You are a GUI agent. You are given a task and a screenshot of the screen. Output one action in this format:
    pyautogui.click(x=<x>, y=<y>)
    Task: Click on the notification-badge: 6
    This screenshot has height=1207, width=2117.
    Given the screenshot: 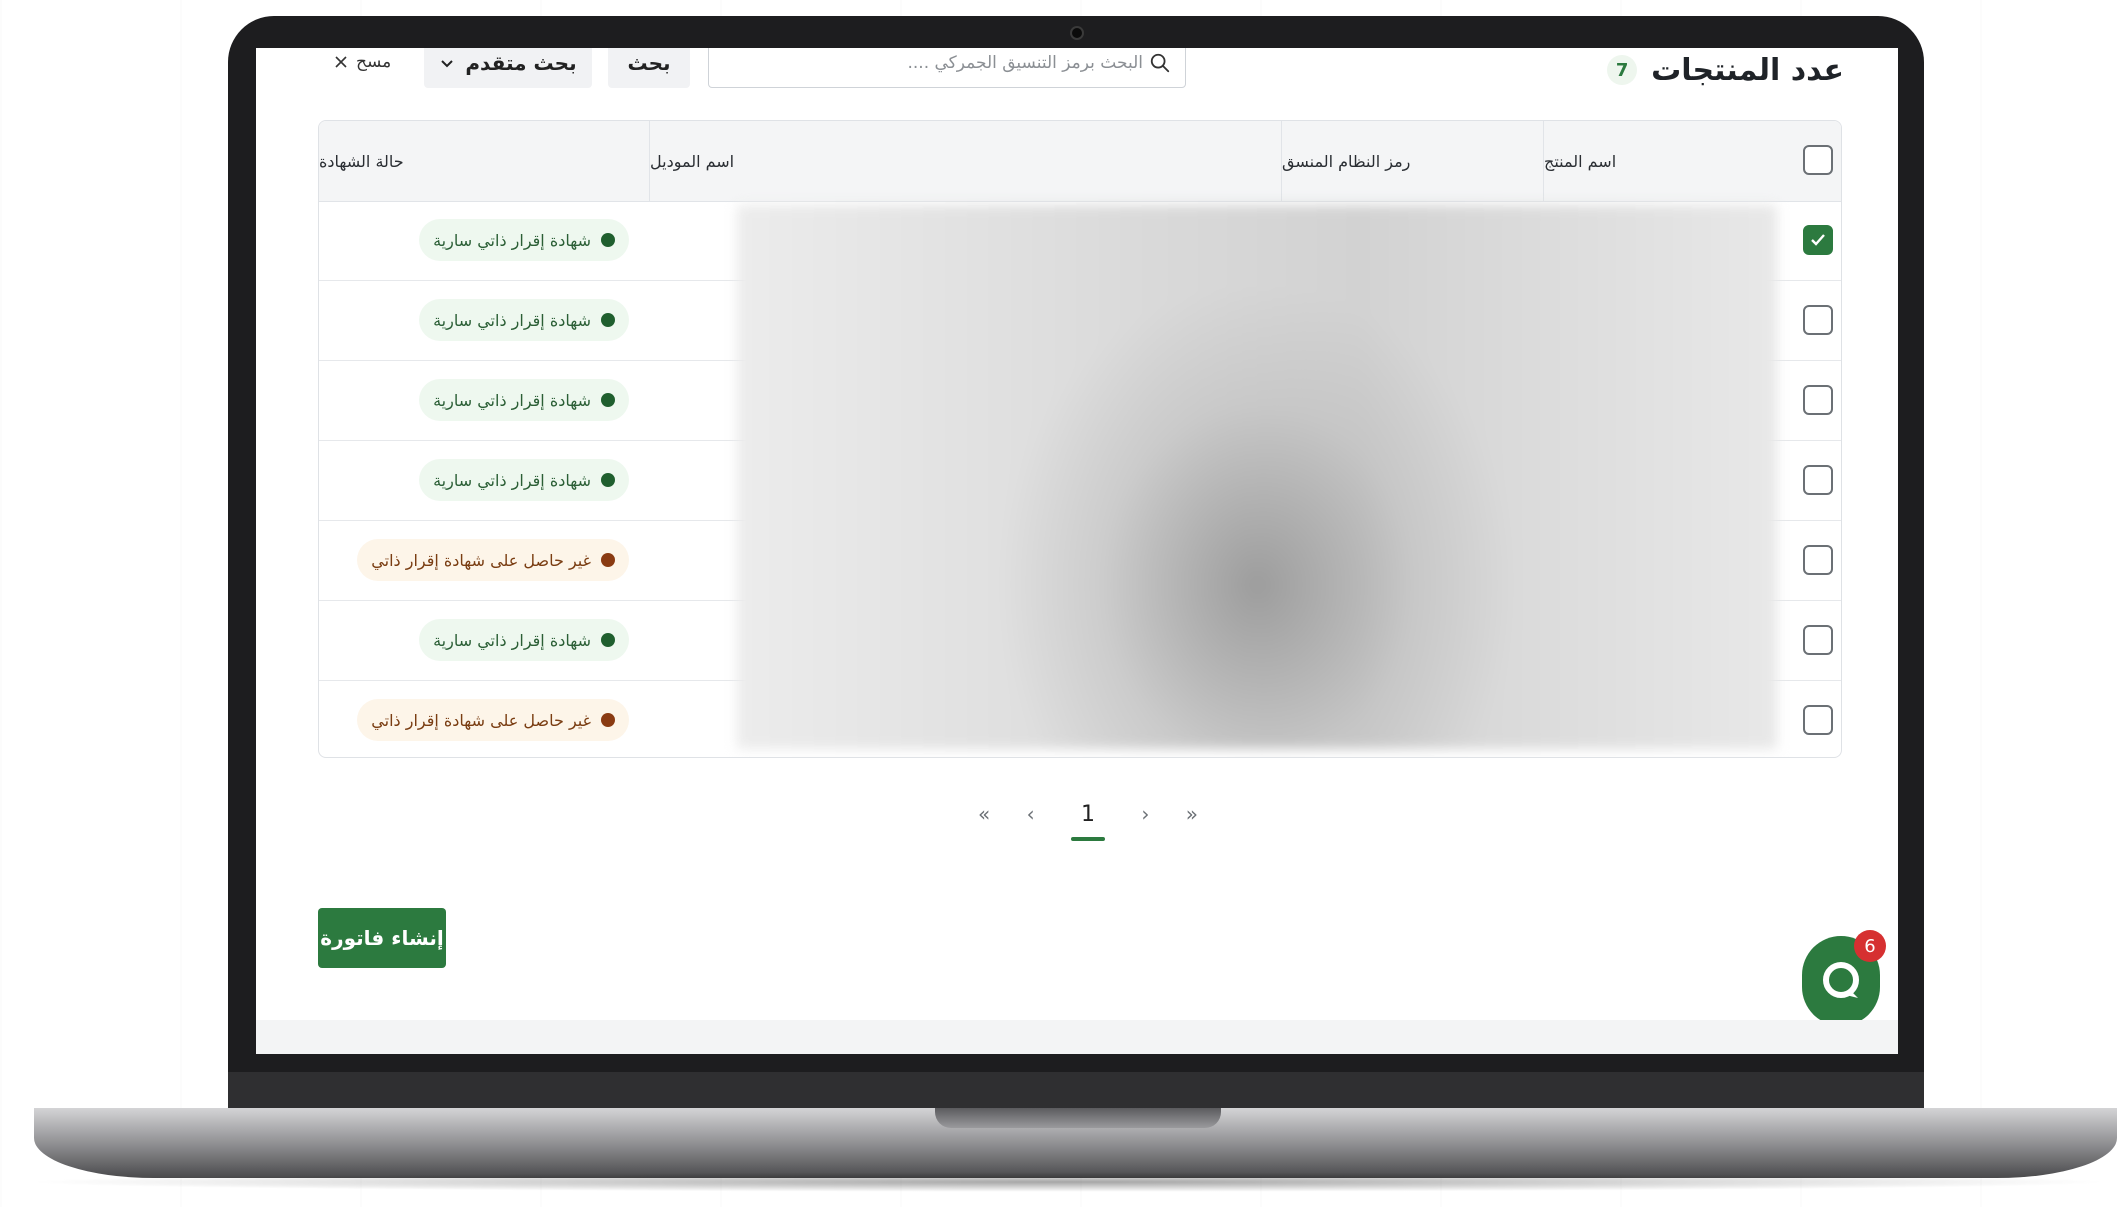 What is the action you would take?
    pyautogui.click(x=1870, y=946)
    